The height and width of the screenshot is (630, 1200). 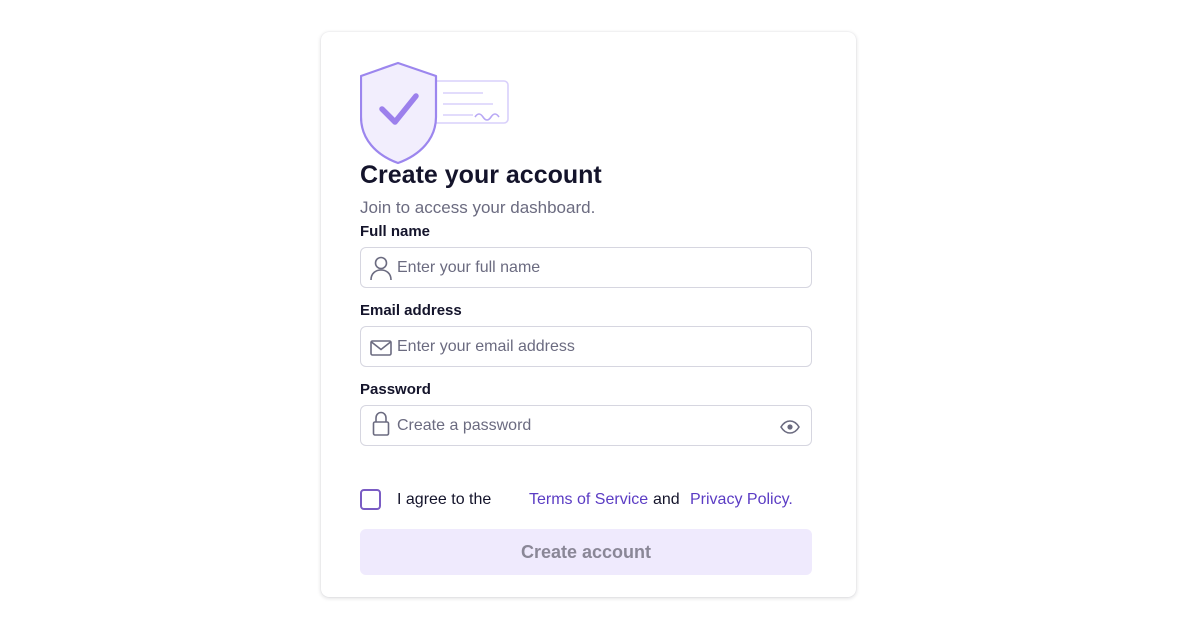 I want to click on terms-of-service-link: Terms of Service, so click(x=588, y=500).